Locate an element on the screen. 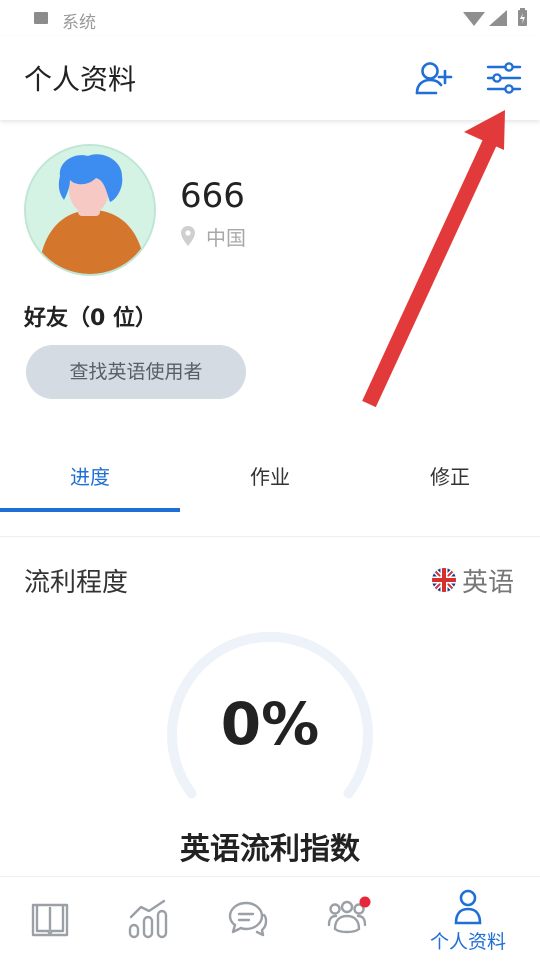 Image resolution: width=540 pixels, height=961 pixels. uk-flag-icon is located at coordinates (444, 580).